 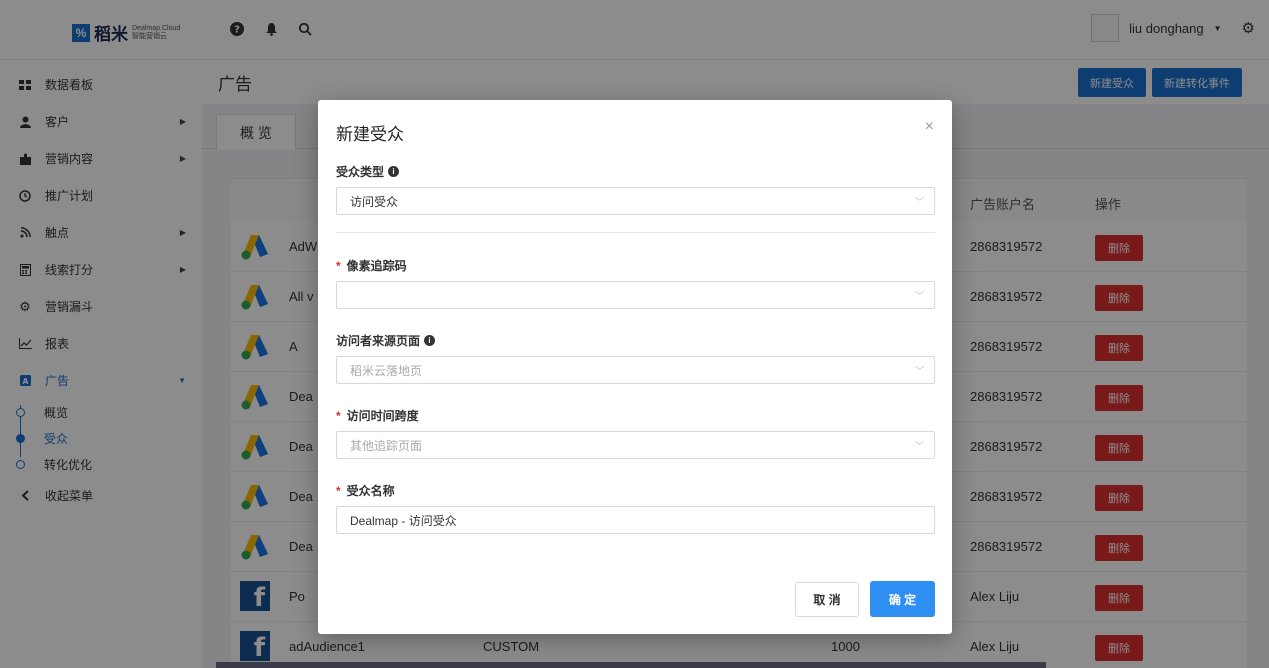 I want to click on audience-name-label: * 受众名称, so click(x=365, y=490).